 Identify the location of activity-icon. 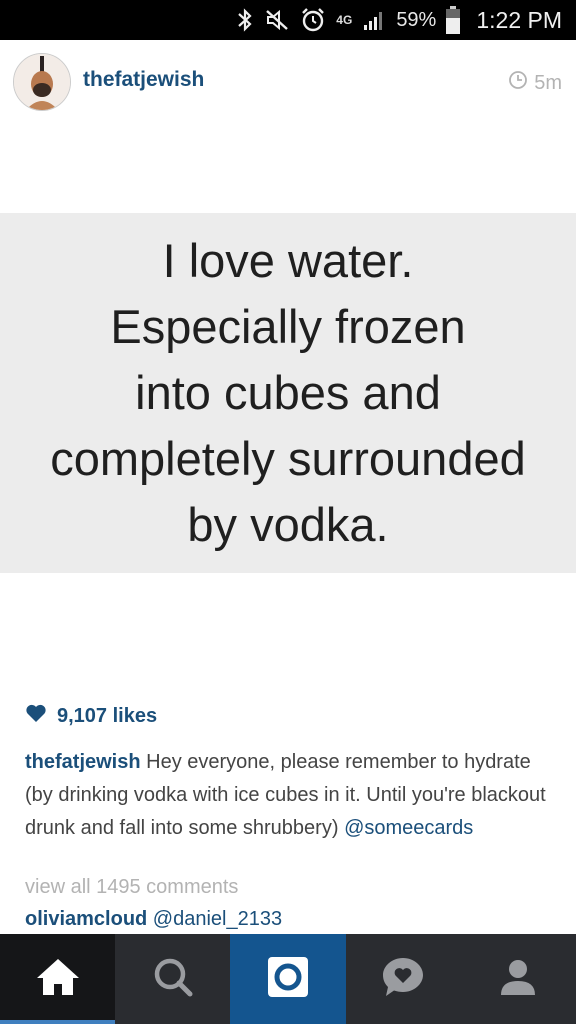
(403, 979).